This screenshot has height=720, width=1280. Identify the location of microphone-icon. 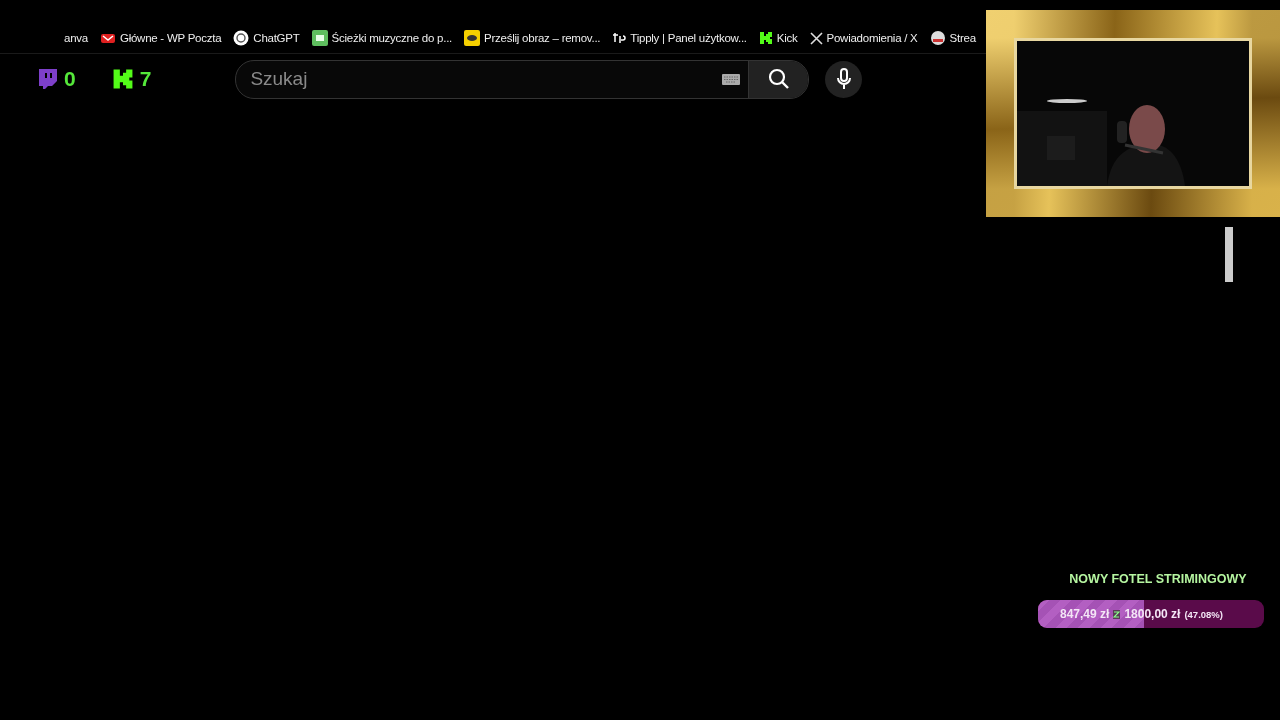
(843, 79).